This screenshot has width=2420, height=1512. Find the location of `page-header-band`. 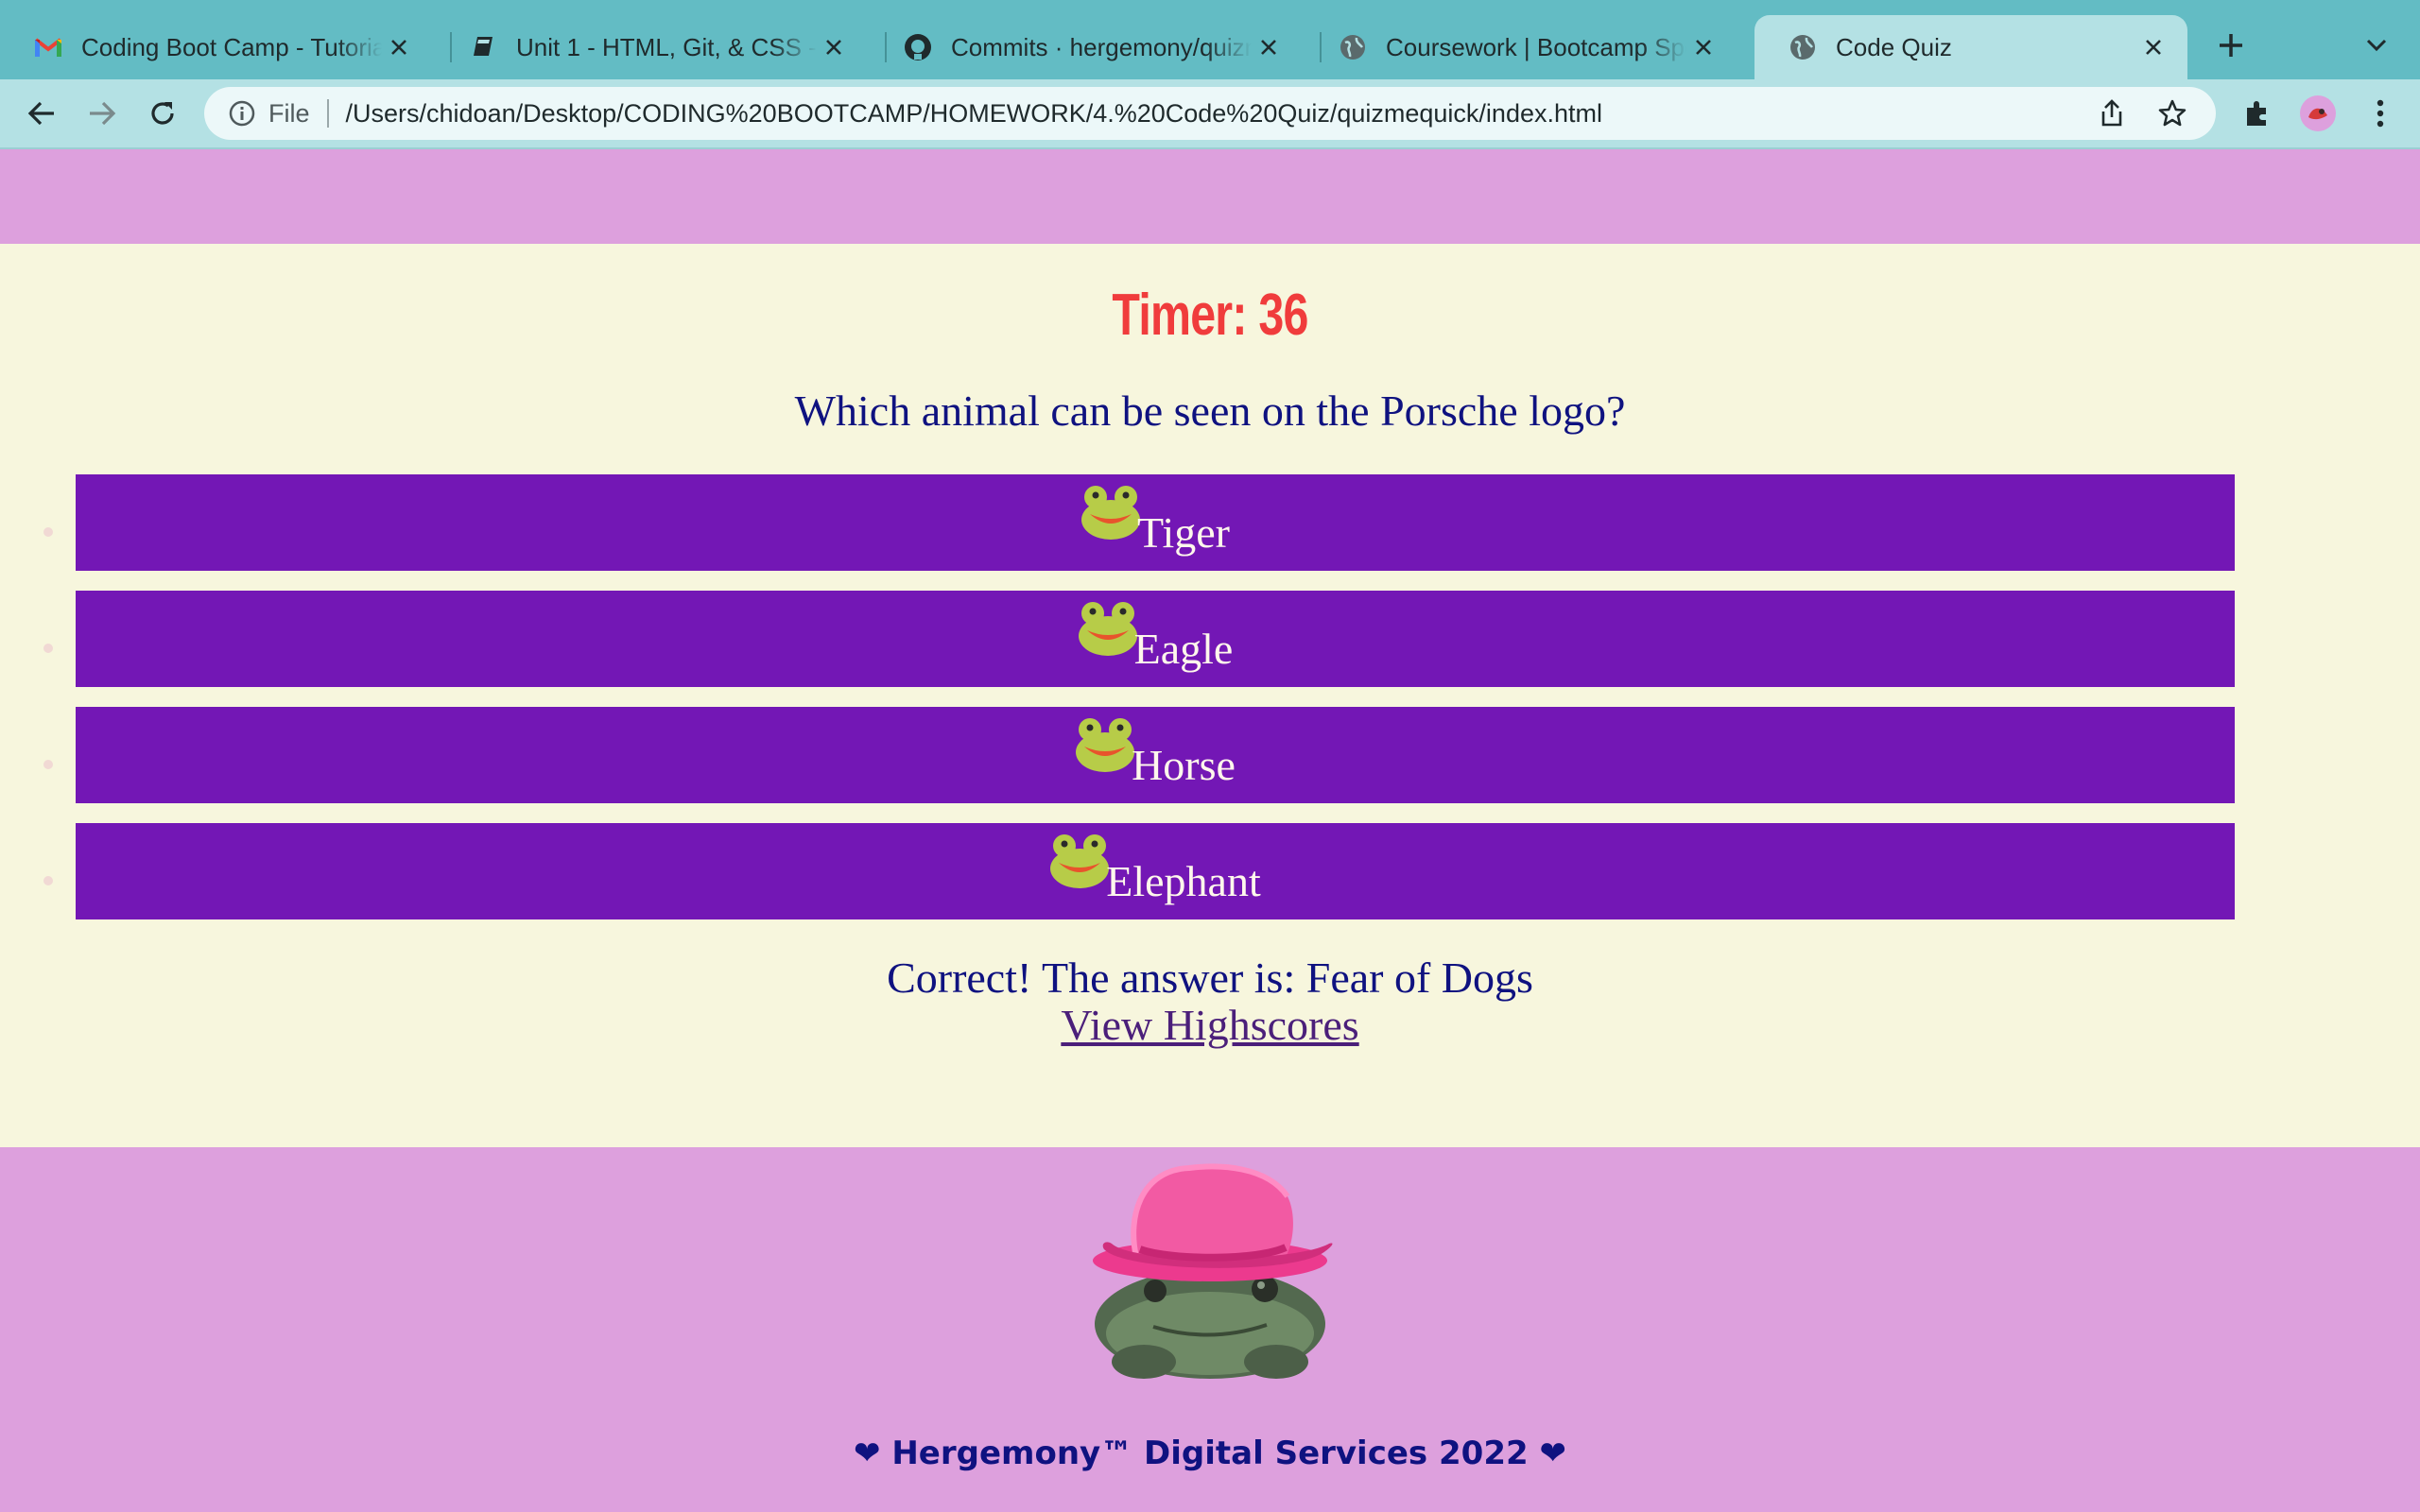

page-header-band is located at coordinates (1210, 196).